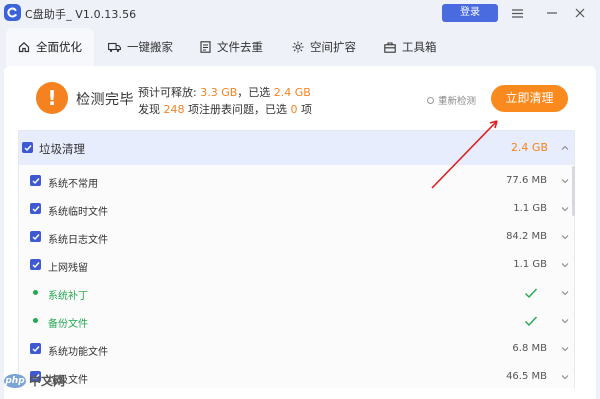 The image size is (600, 399). Describe the element at coordinates (149, 109) in the screenshot. I see `registry-label: 发现` at that location.